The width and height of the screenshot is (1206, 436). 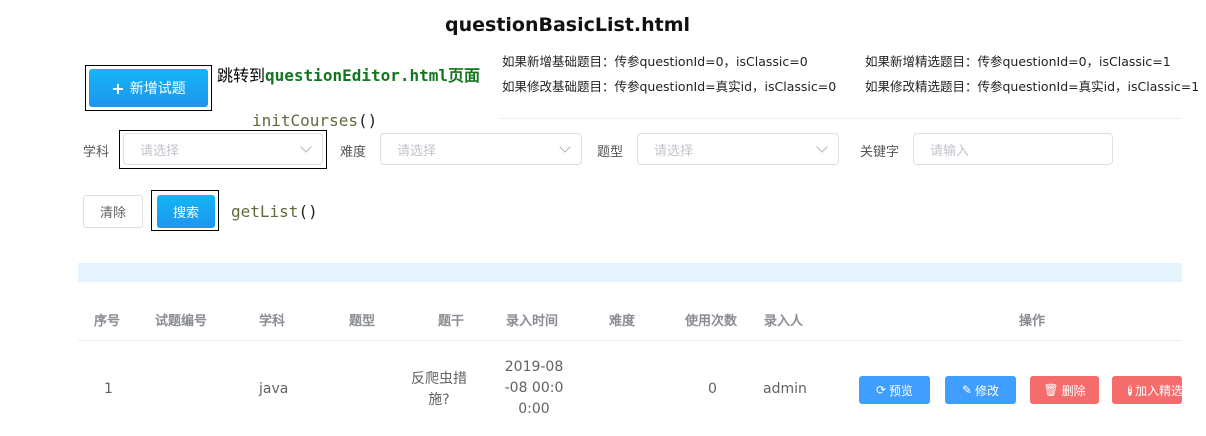 What do you see at coordinates (160, 151) in the screenshot?
I see `subject-select-placeholder: 请选择` at bounding box center [160, 151].